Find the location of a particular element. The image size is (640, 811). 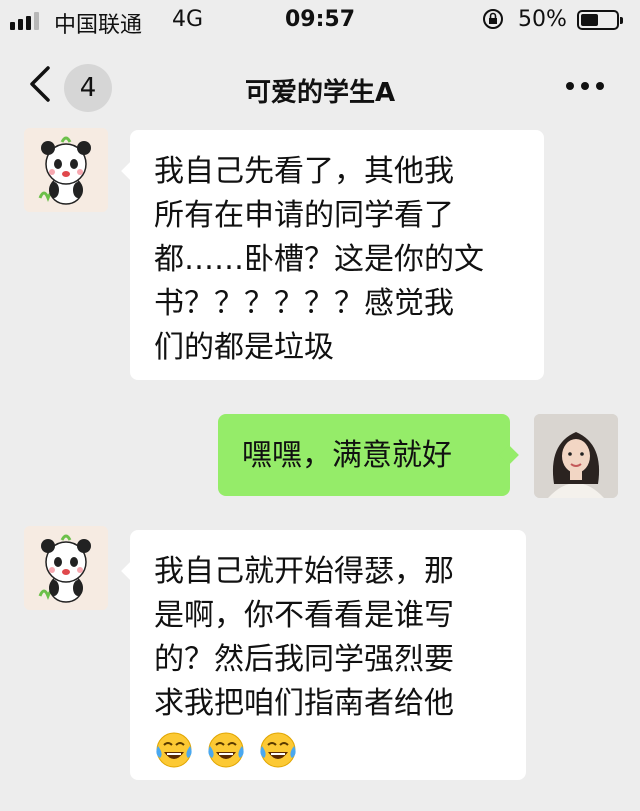

battery-icon is located at coordinates (600, 20).